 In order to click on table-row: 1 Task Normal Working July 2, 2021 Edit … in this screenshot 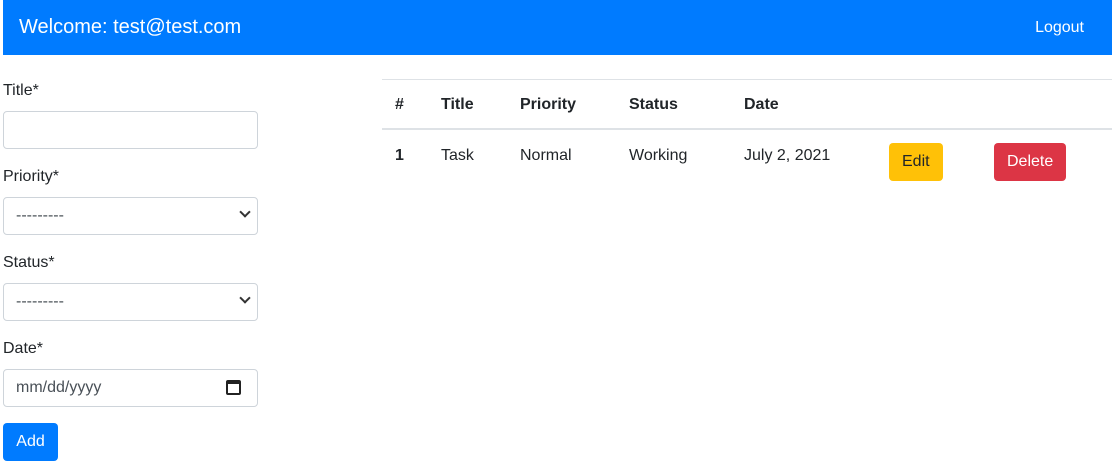, I will do `click(747, 160)`.